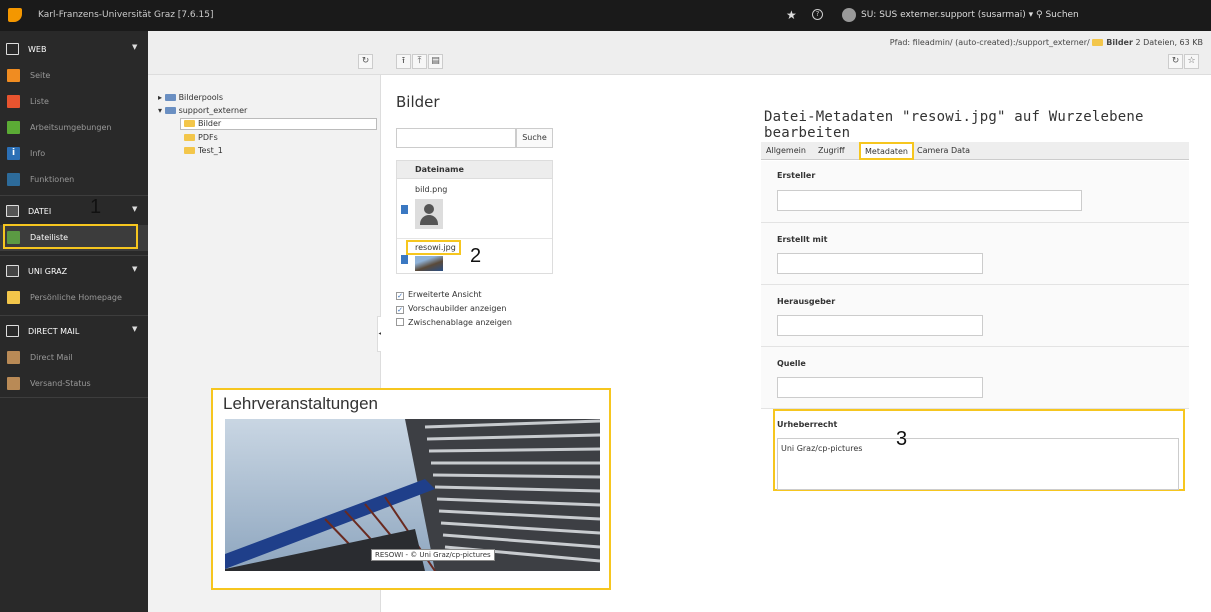 The height and width of the screenshot is (612, 1211). Describe the element at coordinates (534, 138) in the screenshot. I see `search-submit-button: Suche` at that location.